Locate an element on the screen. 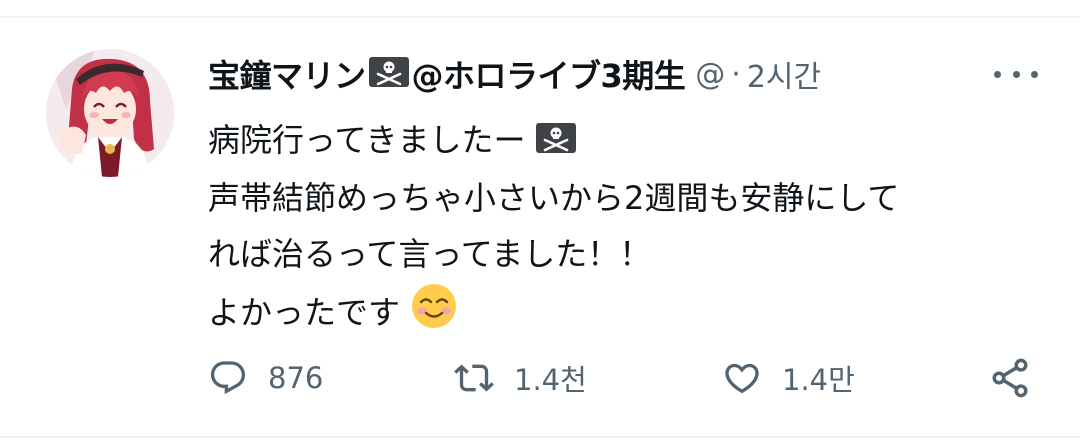  retweet-icon is located at coordinates (474, 378).